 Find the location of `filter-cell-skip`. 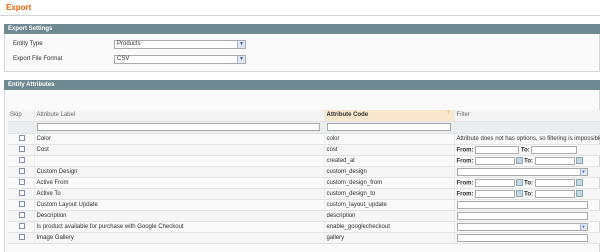

filter-cell-skip is located at coordinates (21, 127).